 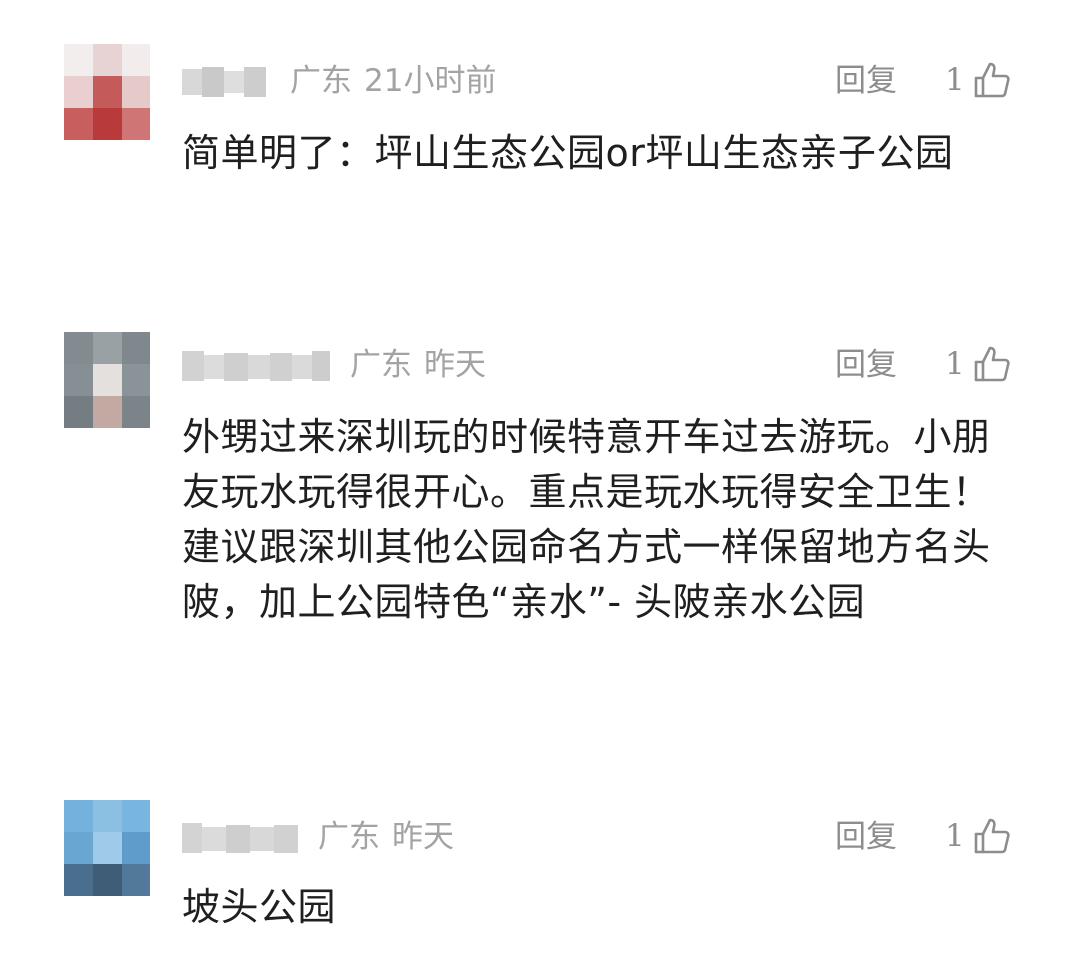 What do you see at coordinates (568, 153) in the screenshot?
I see `comment-text: 简单明了：坪山生态公园or坪山生态亲子公园` at bounding box center [568, 153].